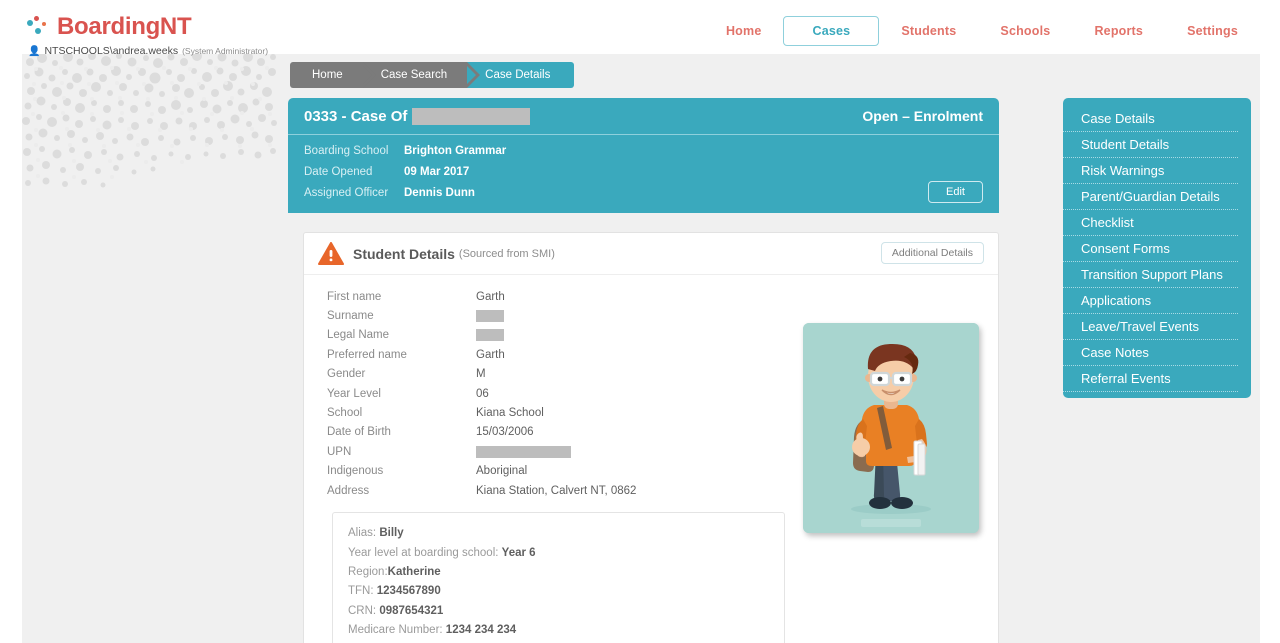 The height and width of the screenshot is (643, 1280). I want to click on extra-value: 1234 234 234, so click(481, 630).